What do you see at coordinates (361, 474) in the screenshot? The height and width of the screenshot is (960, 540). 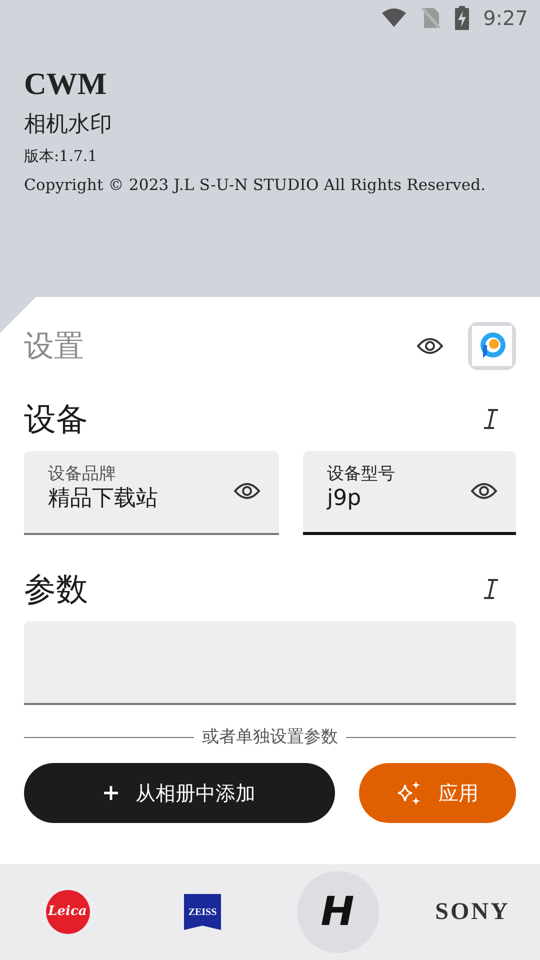 I see `field-label: 设备型号` at bounding box center [361, 474].